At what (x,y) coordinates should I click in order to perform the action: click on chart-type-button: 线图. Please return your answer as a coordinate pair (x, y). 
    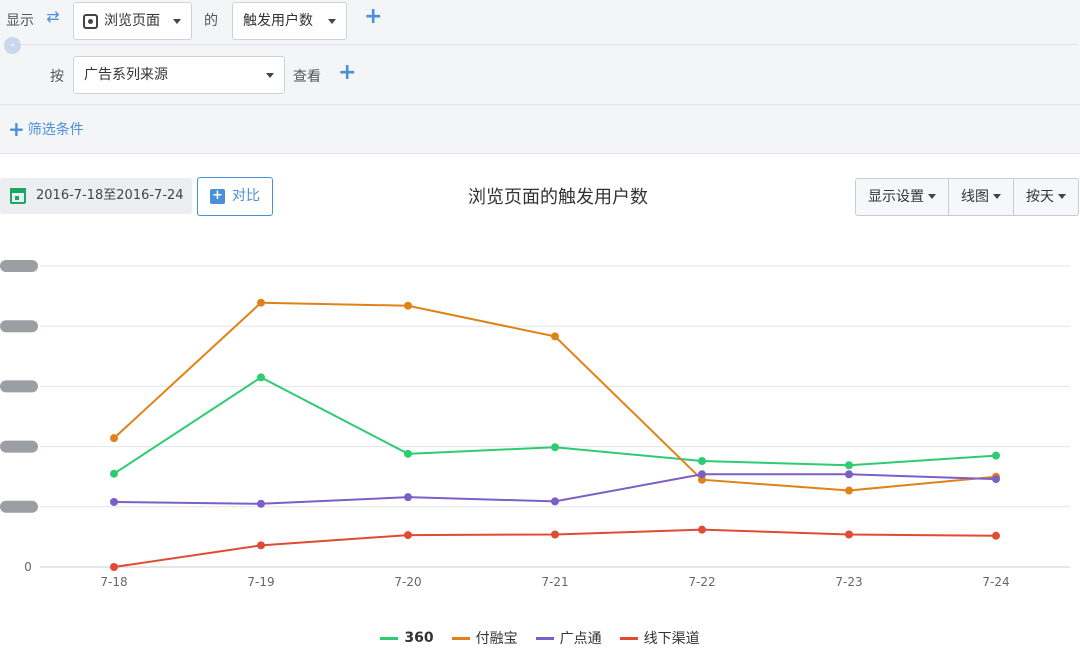
    Looking at the image, I should click on (981, 197).